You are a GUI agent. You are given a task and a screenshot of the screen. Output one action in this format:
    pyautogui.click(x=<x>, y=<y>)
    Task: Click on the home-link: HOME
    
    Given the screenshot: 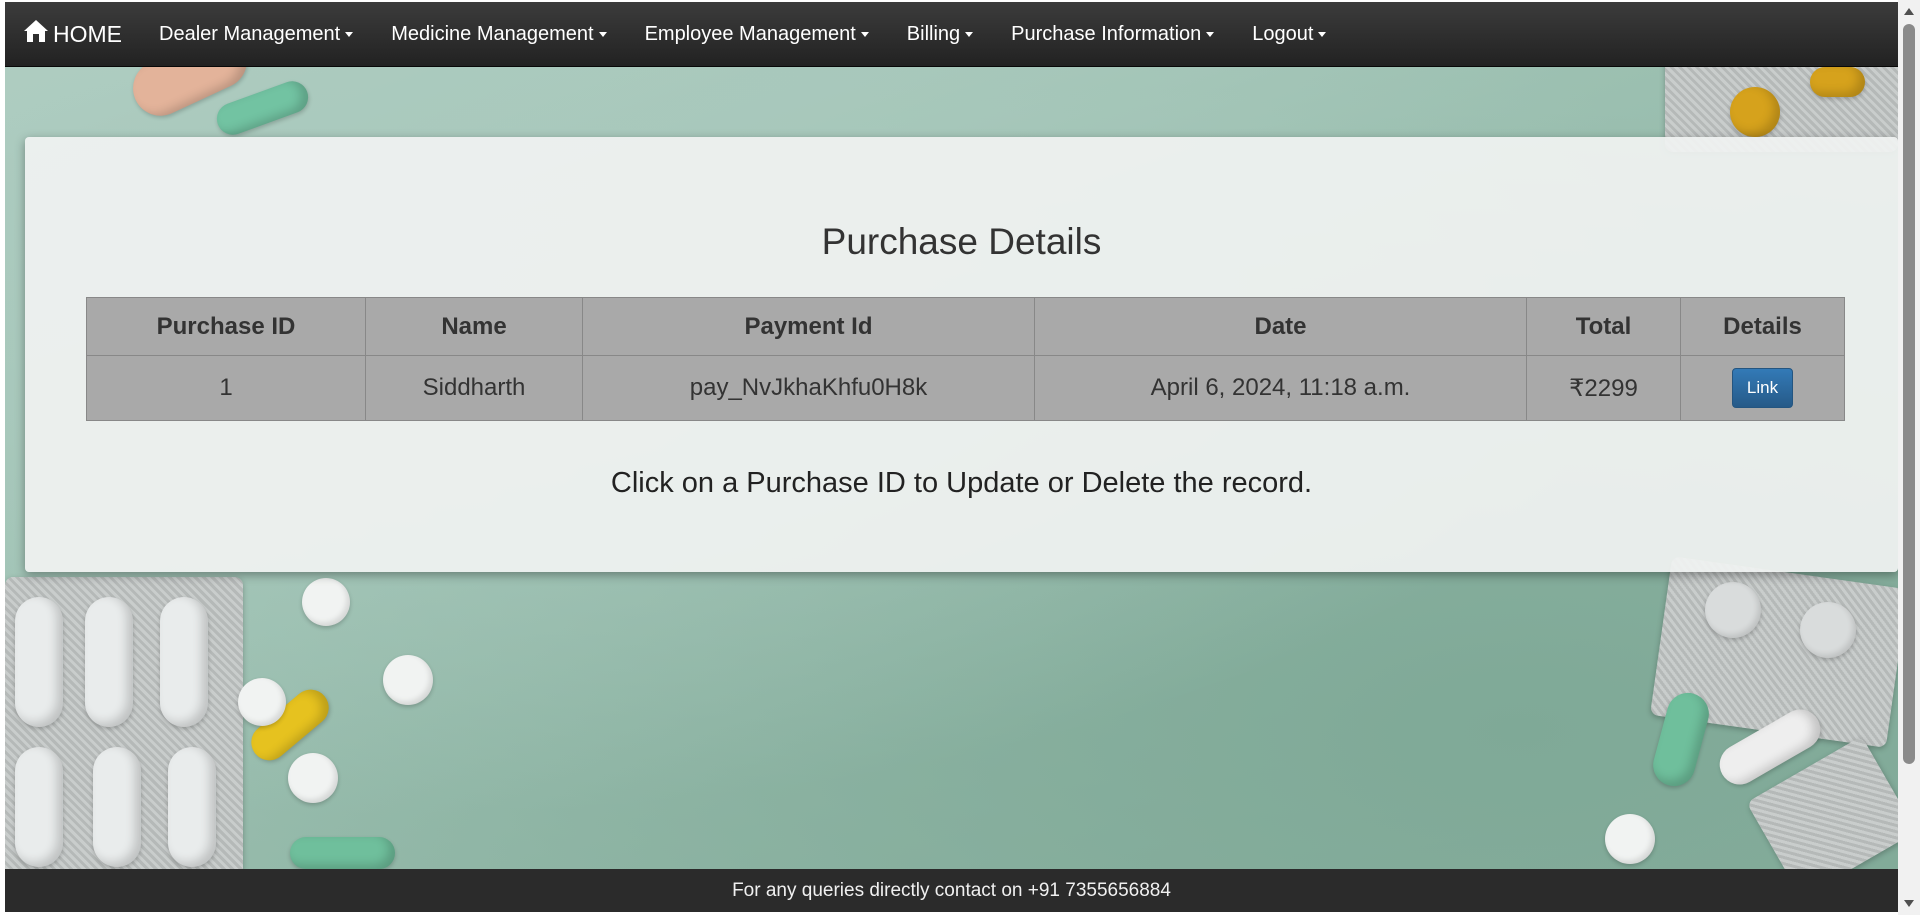 What is the action you would take?
    pyautogui.click(x=72, y=34)
    